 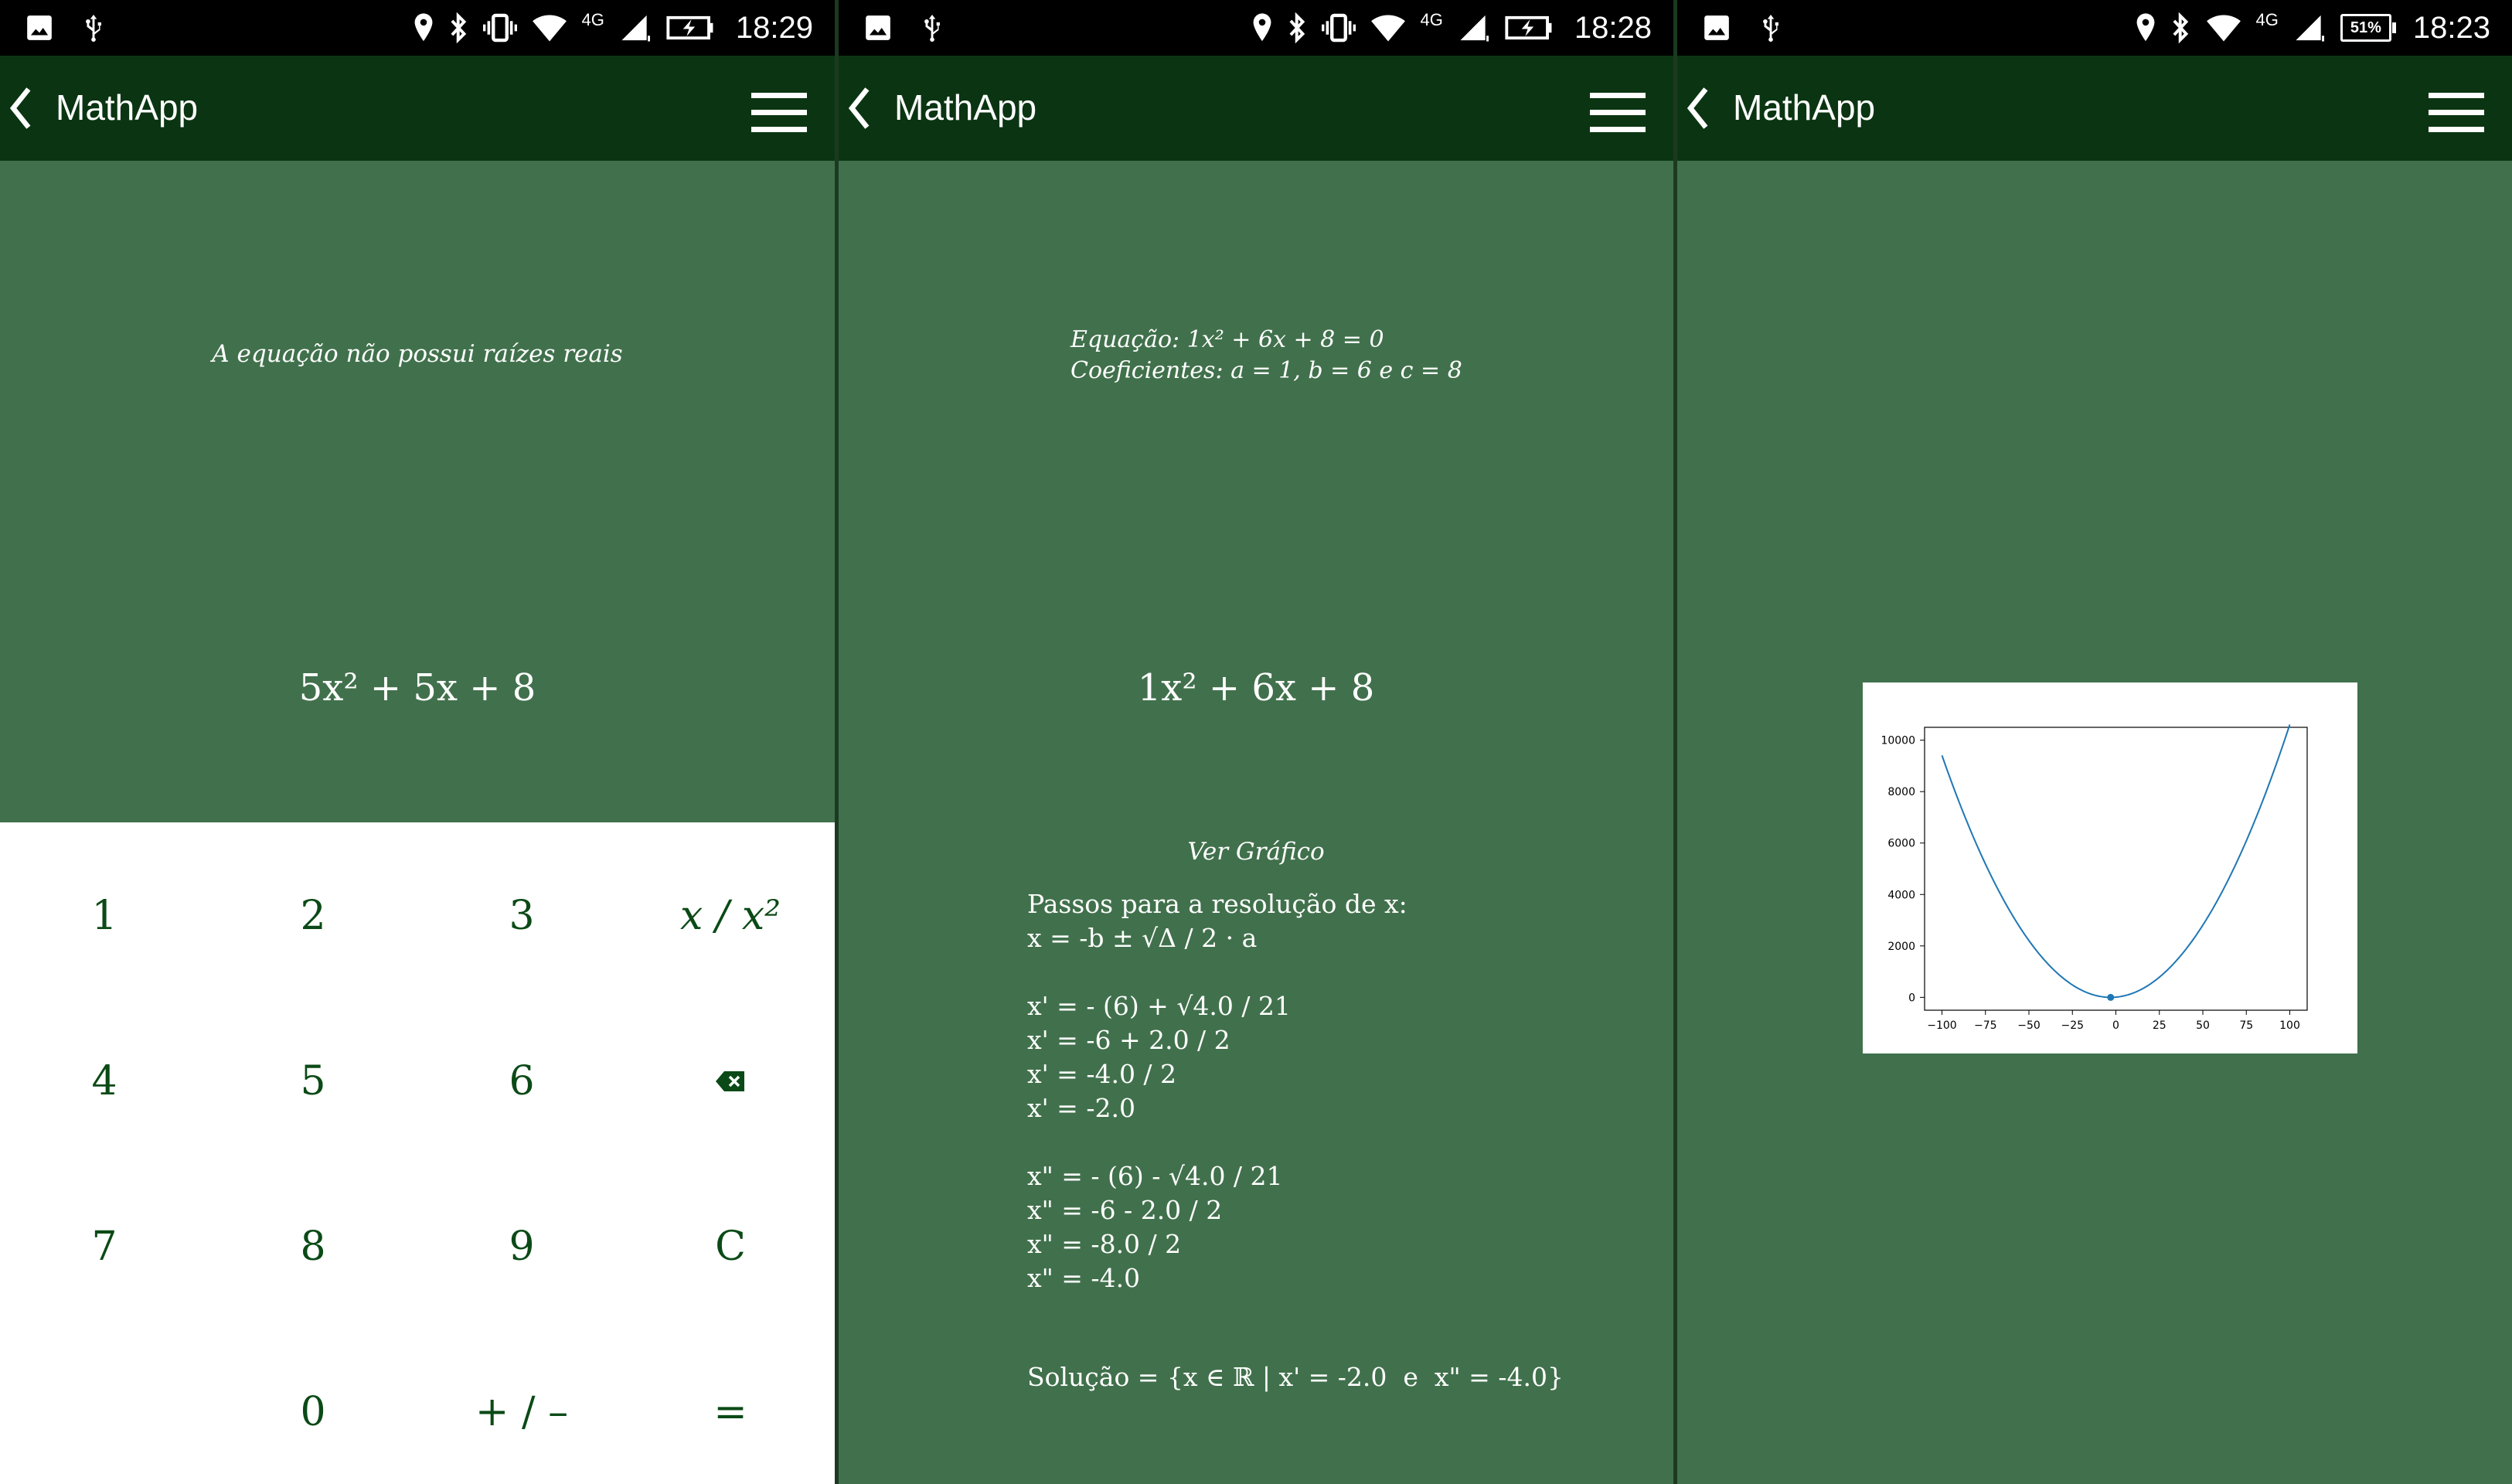 What do you see at coordinates (2094, 28) in the screenshot?
I see `status-bar: 4G 51% 18:23` at bounding box center [2094, 28].